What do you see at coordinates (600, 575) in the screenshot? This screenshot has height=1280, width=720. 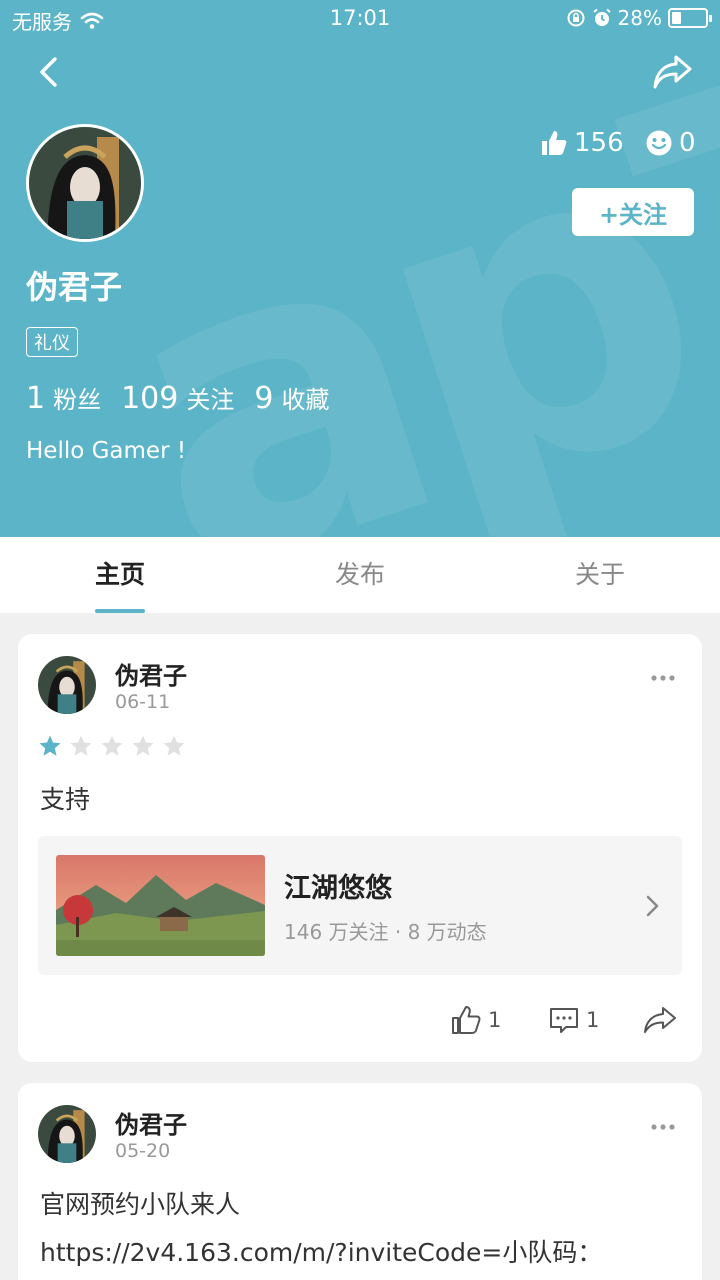 I see `tab-about: 关于` at bounding box center [600, 575].